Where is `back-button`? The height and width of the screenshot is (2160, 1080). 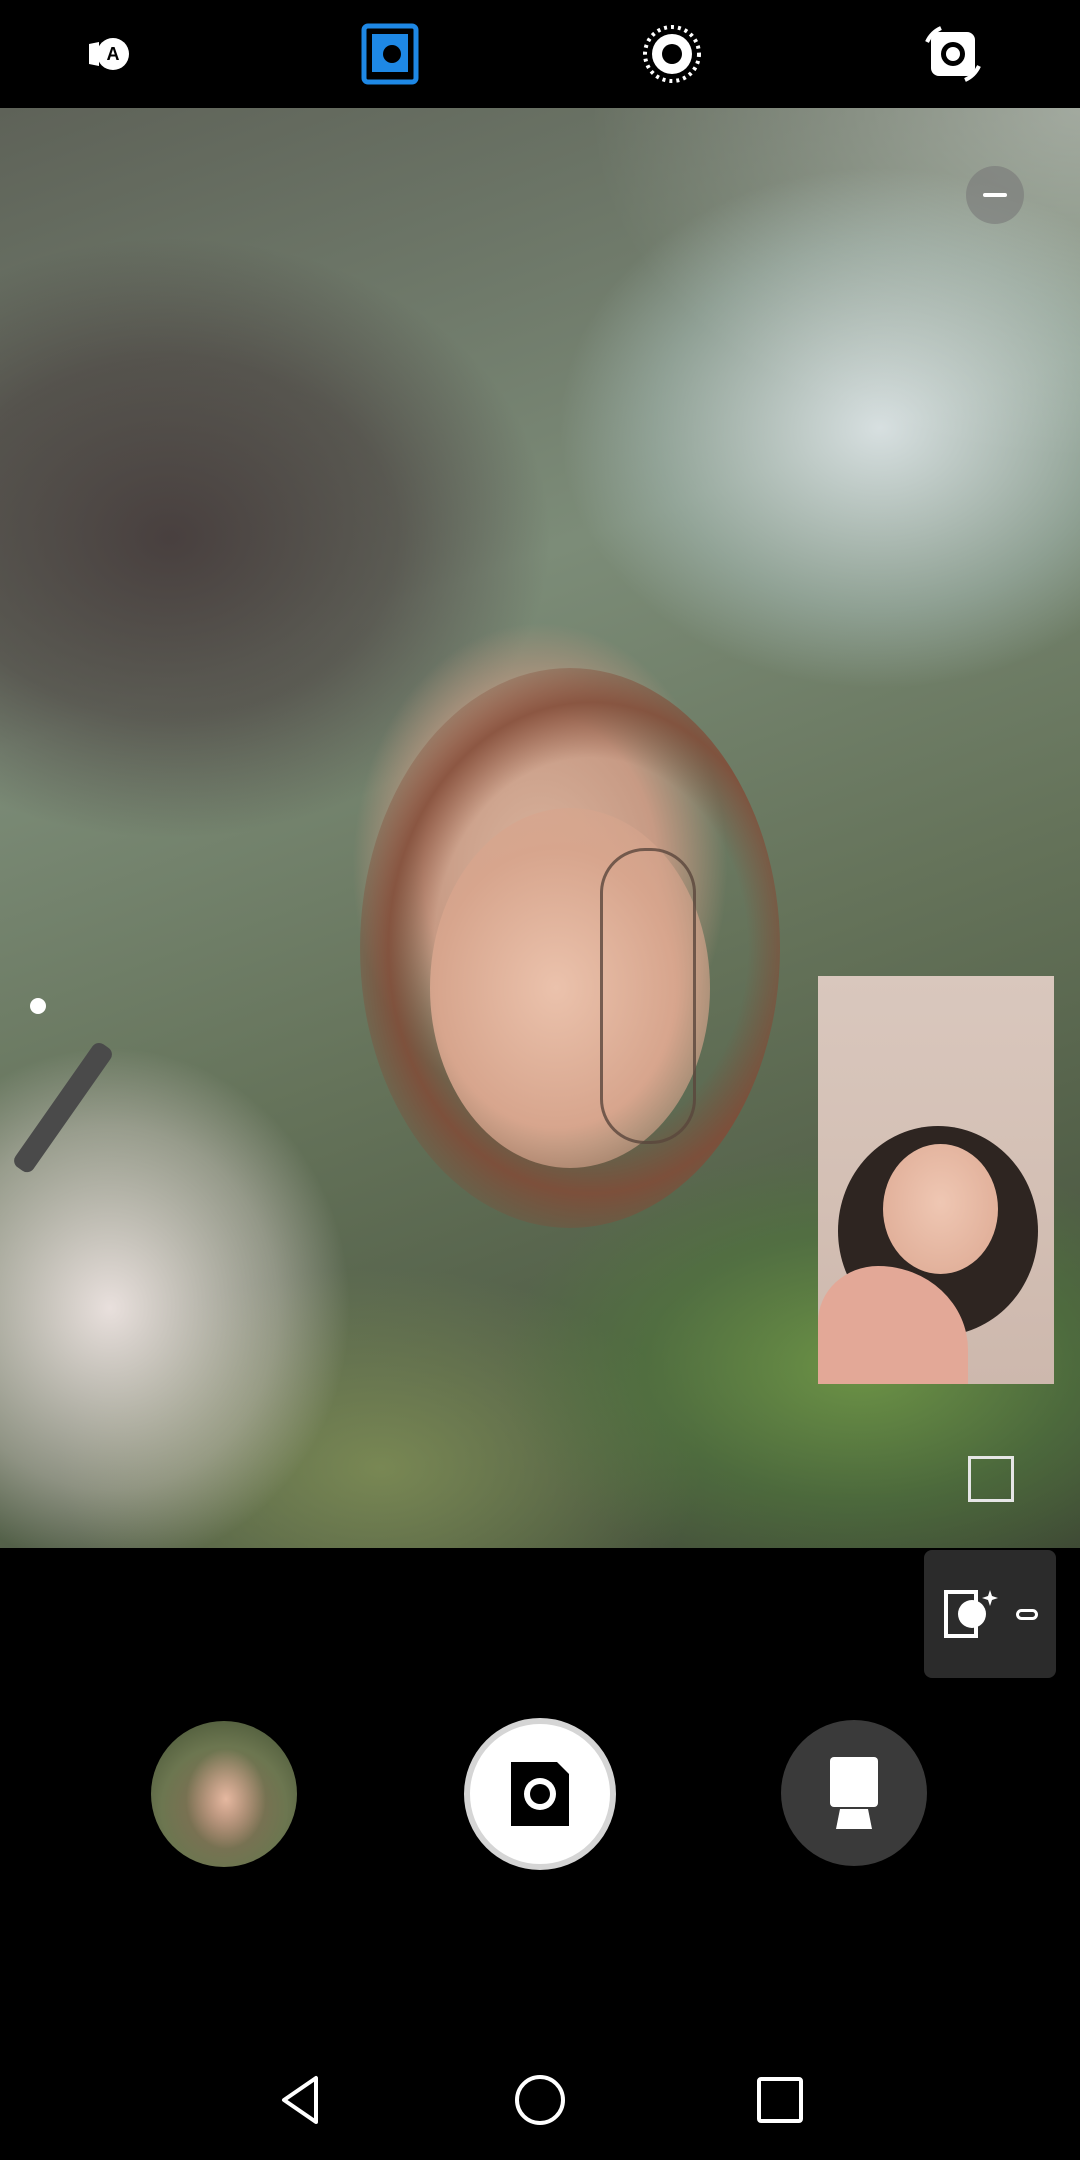 back-button is located at coordinates (302, 2100).